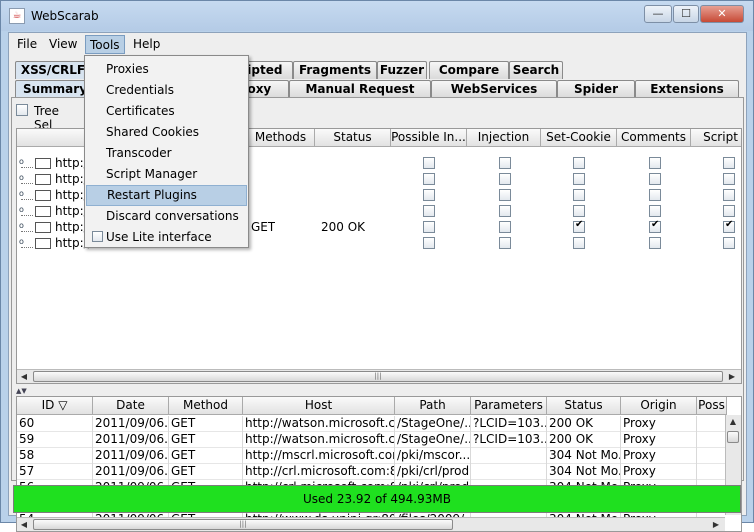 This screenshot has height=532, width=754. Describe the element at coordinates (105, 44) in the screenshot. I see `menu-tools: Tools` at that location.